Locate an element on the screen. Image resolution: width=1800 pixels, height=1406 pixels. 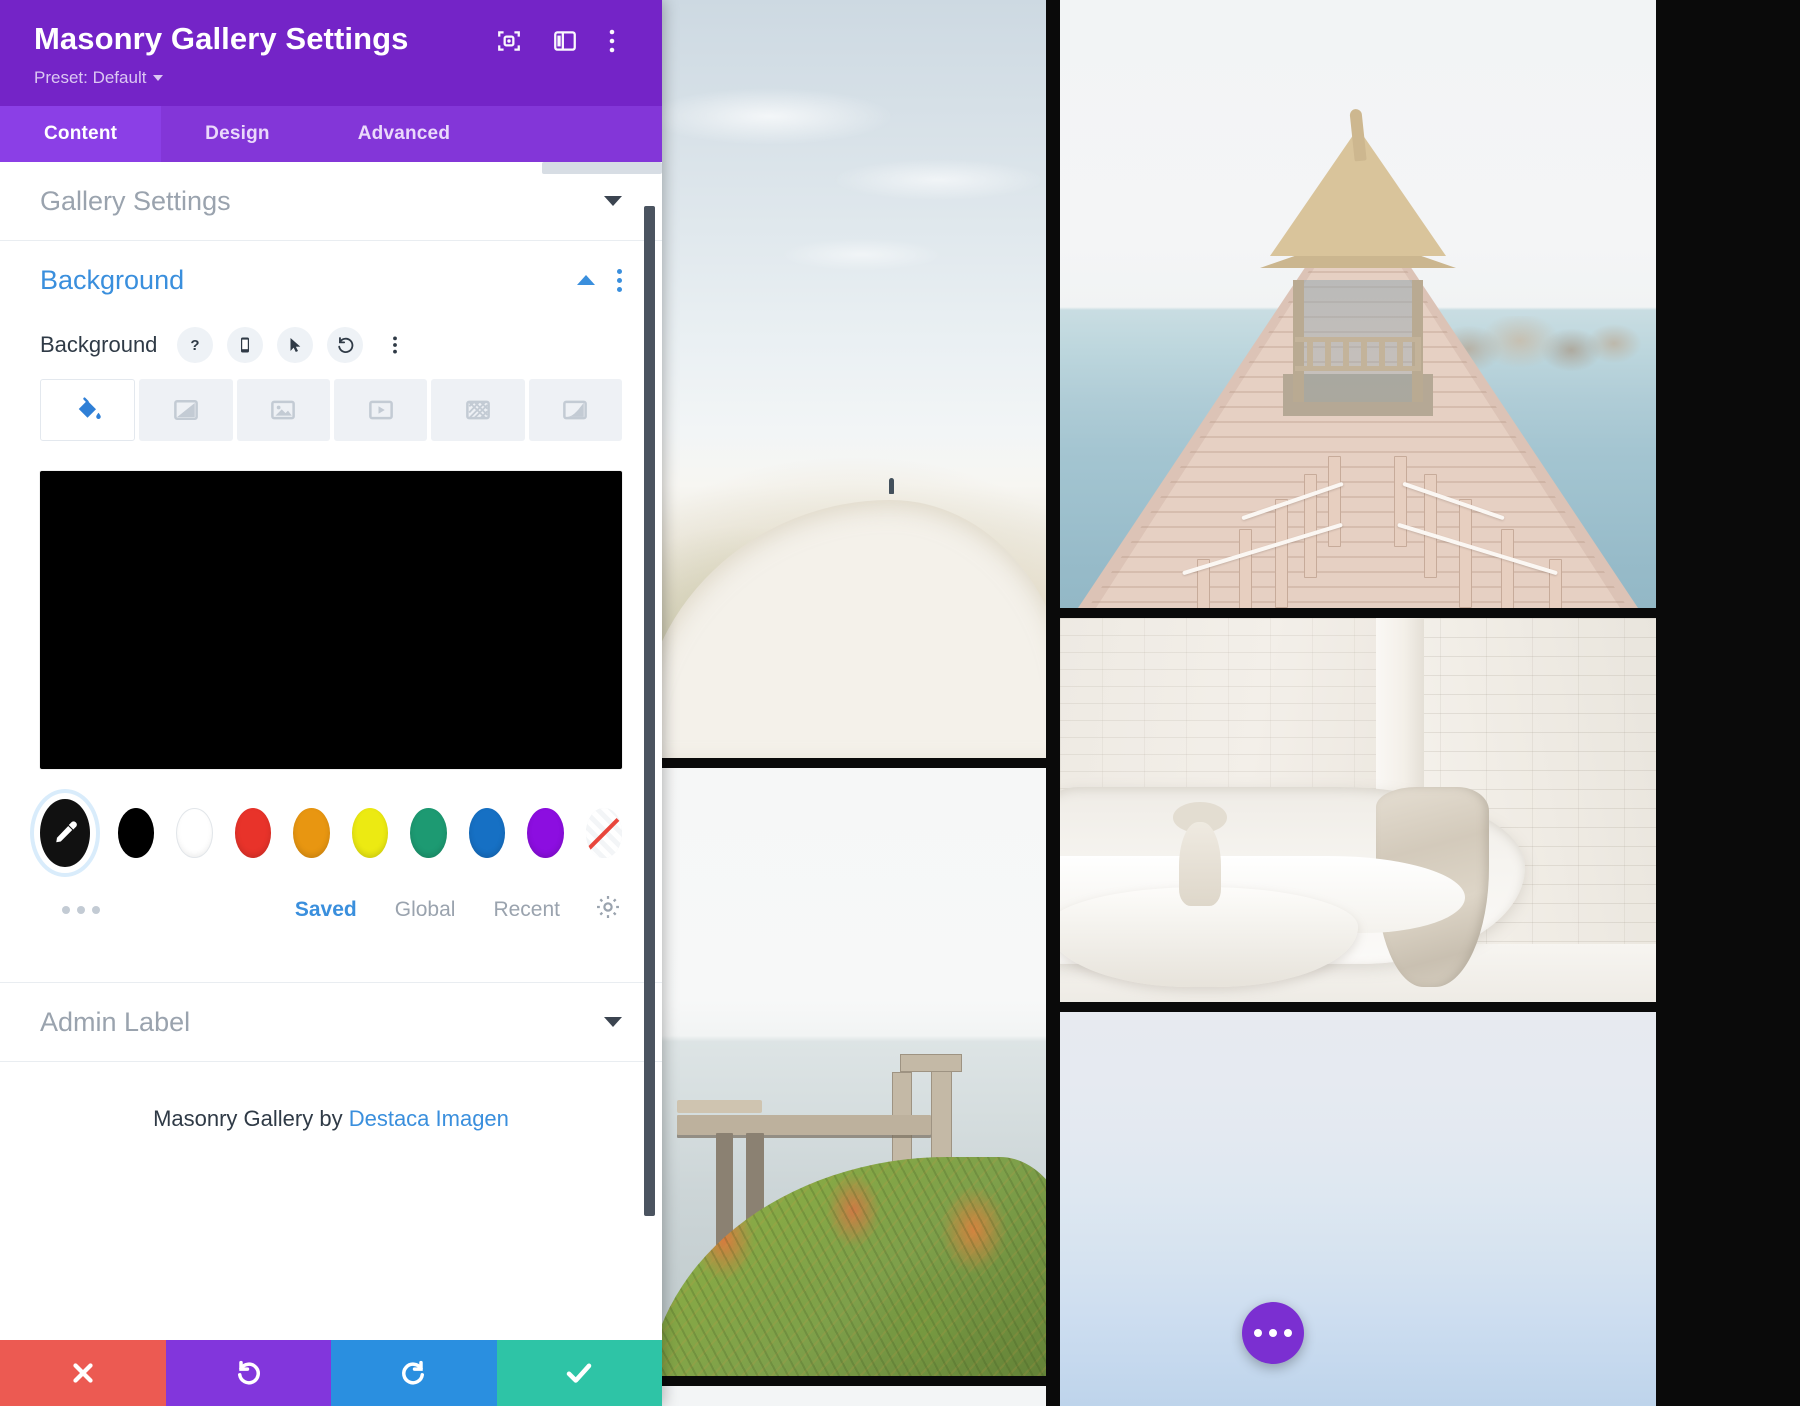
pier-photo is located at coordinates (1358, 304).